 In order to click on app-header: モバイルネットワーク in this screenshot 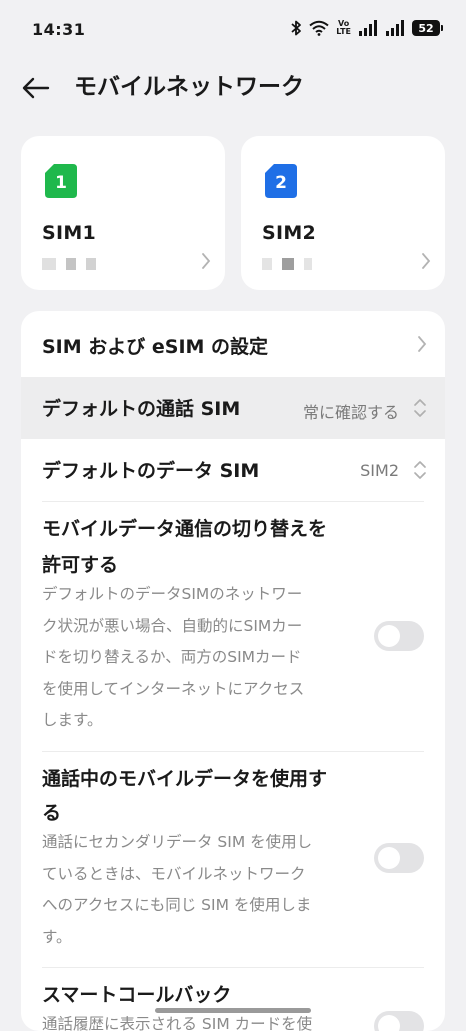, I will do `click(233, 88)`.